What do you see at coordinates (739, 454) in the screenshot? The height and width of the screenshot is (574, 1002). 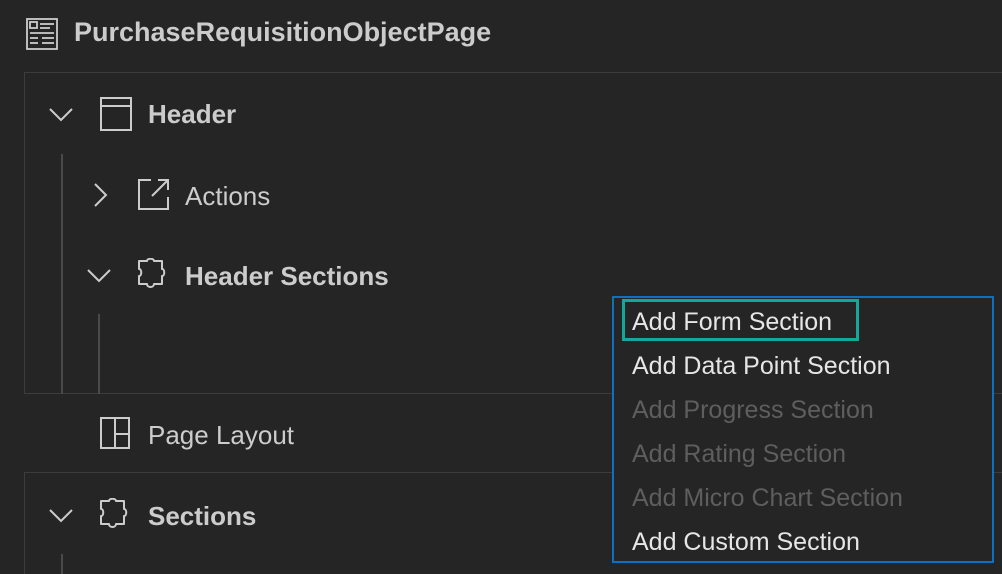 I see `menu-item-label: Add Rating Section` at bounding box center [739, 454].